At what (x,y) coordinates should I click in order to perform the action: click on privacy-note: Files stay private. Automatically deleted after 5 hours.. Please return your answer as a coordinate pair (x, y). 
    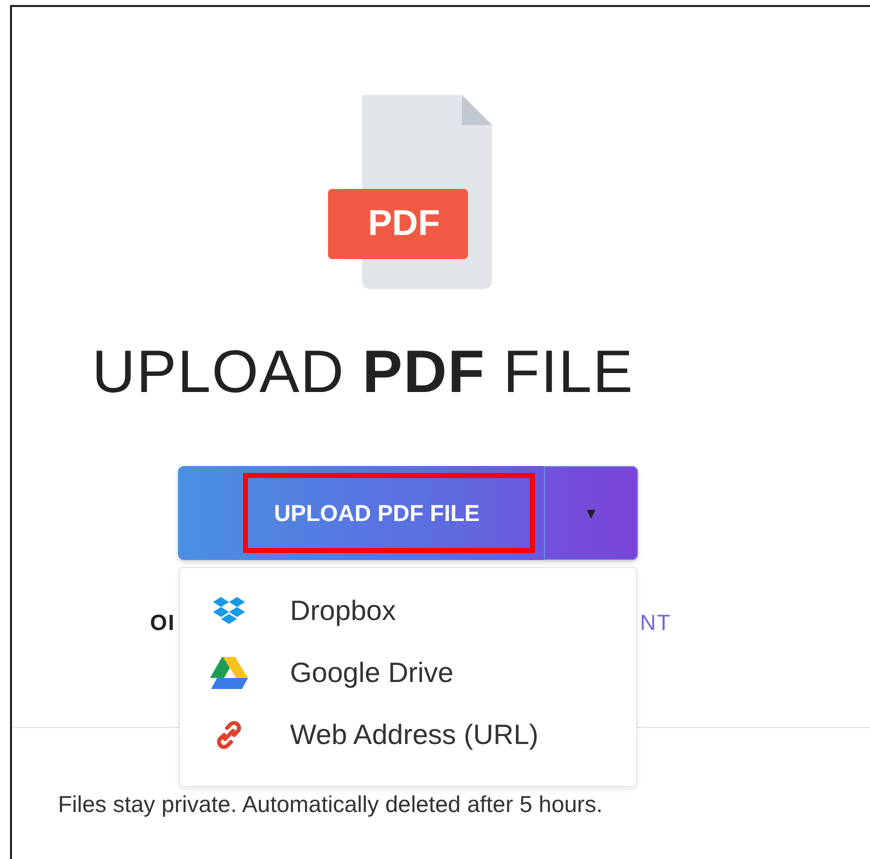
    Looking at the image, I should click on (330, 804).